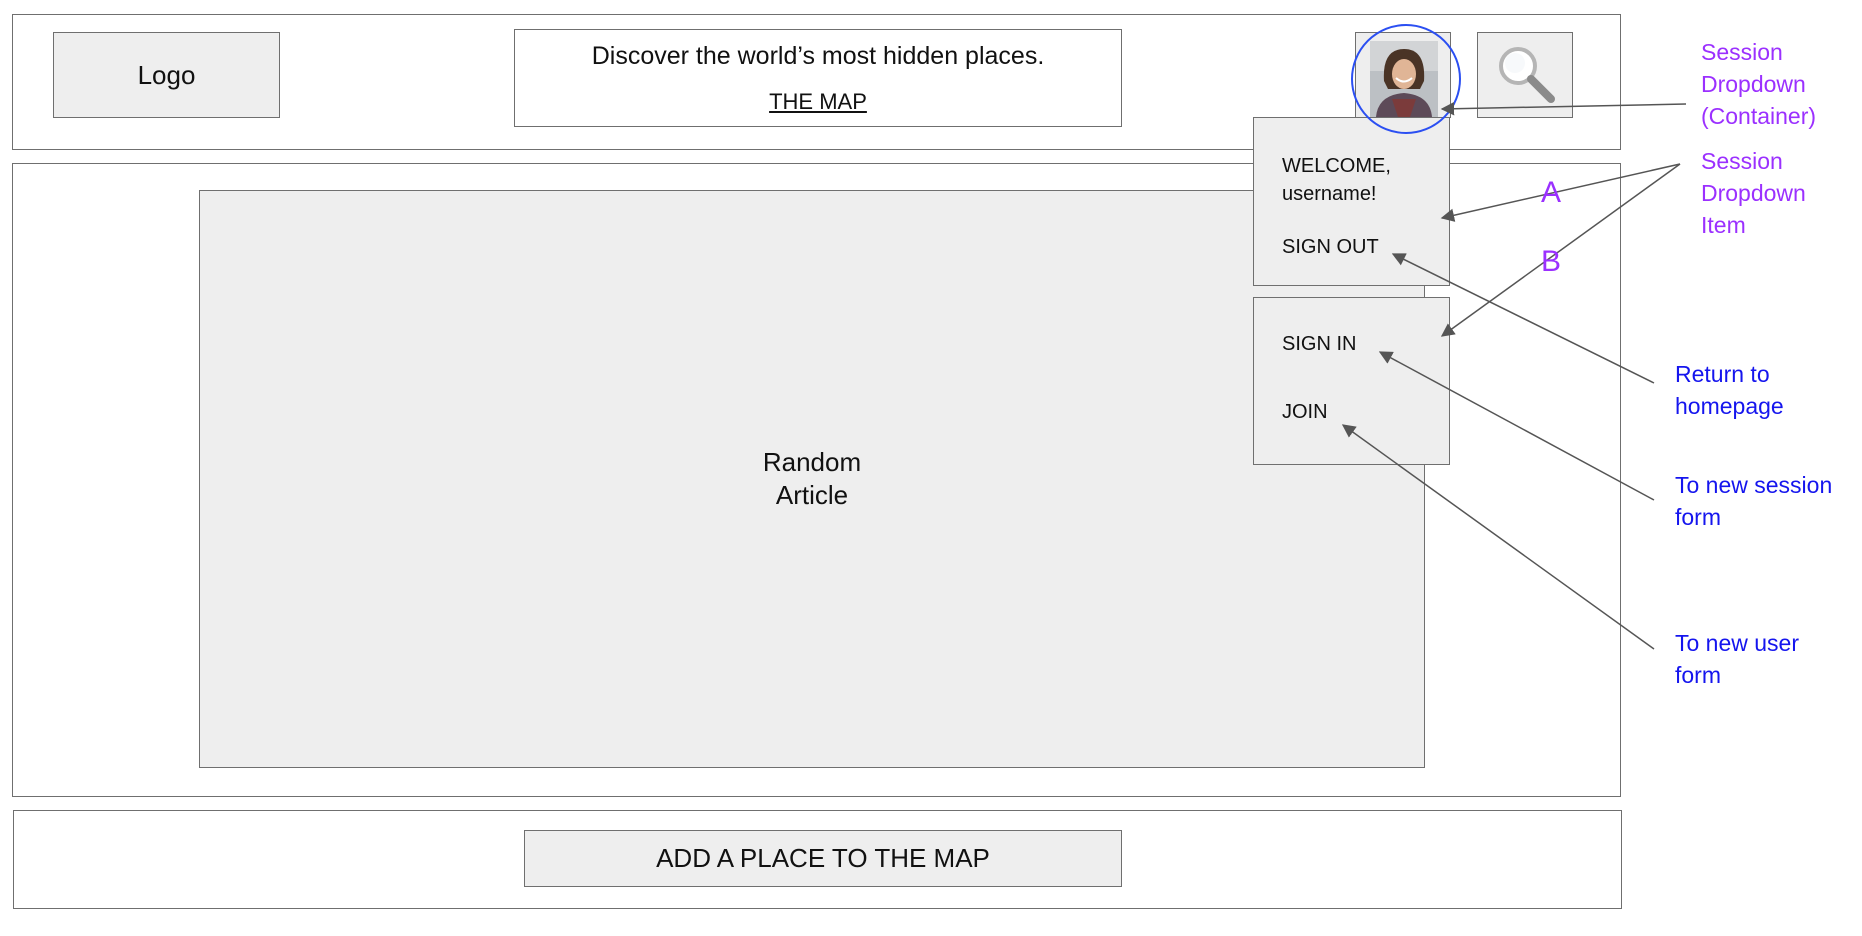  I want to click on article-label-line2: Article, so click(812, 495).